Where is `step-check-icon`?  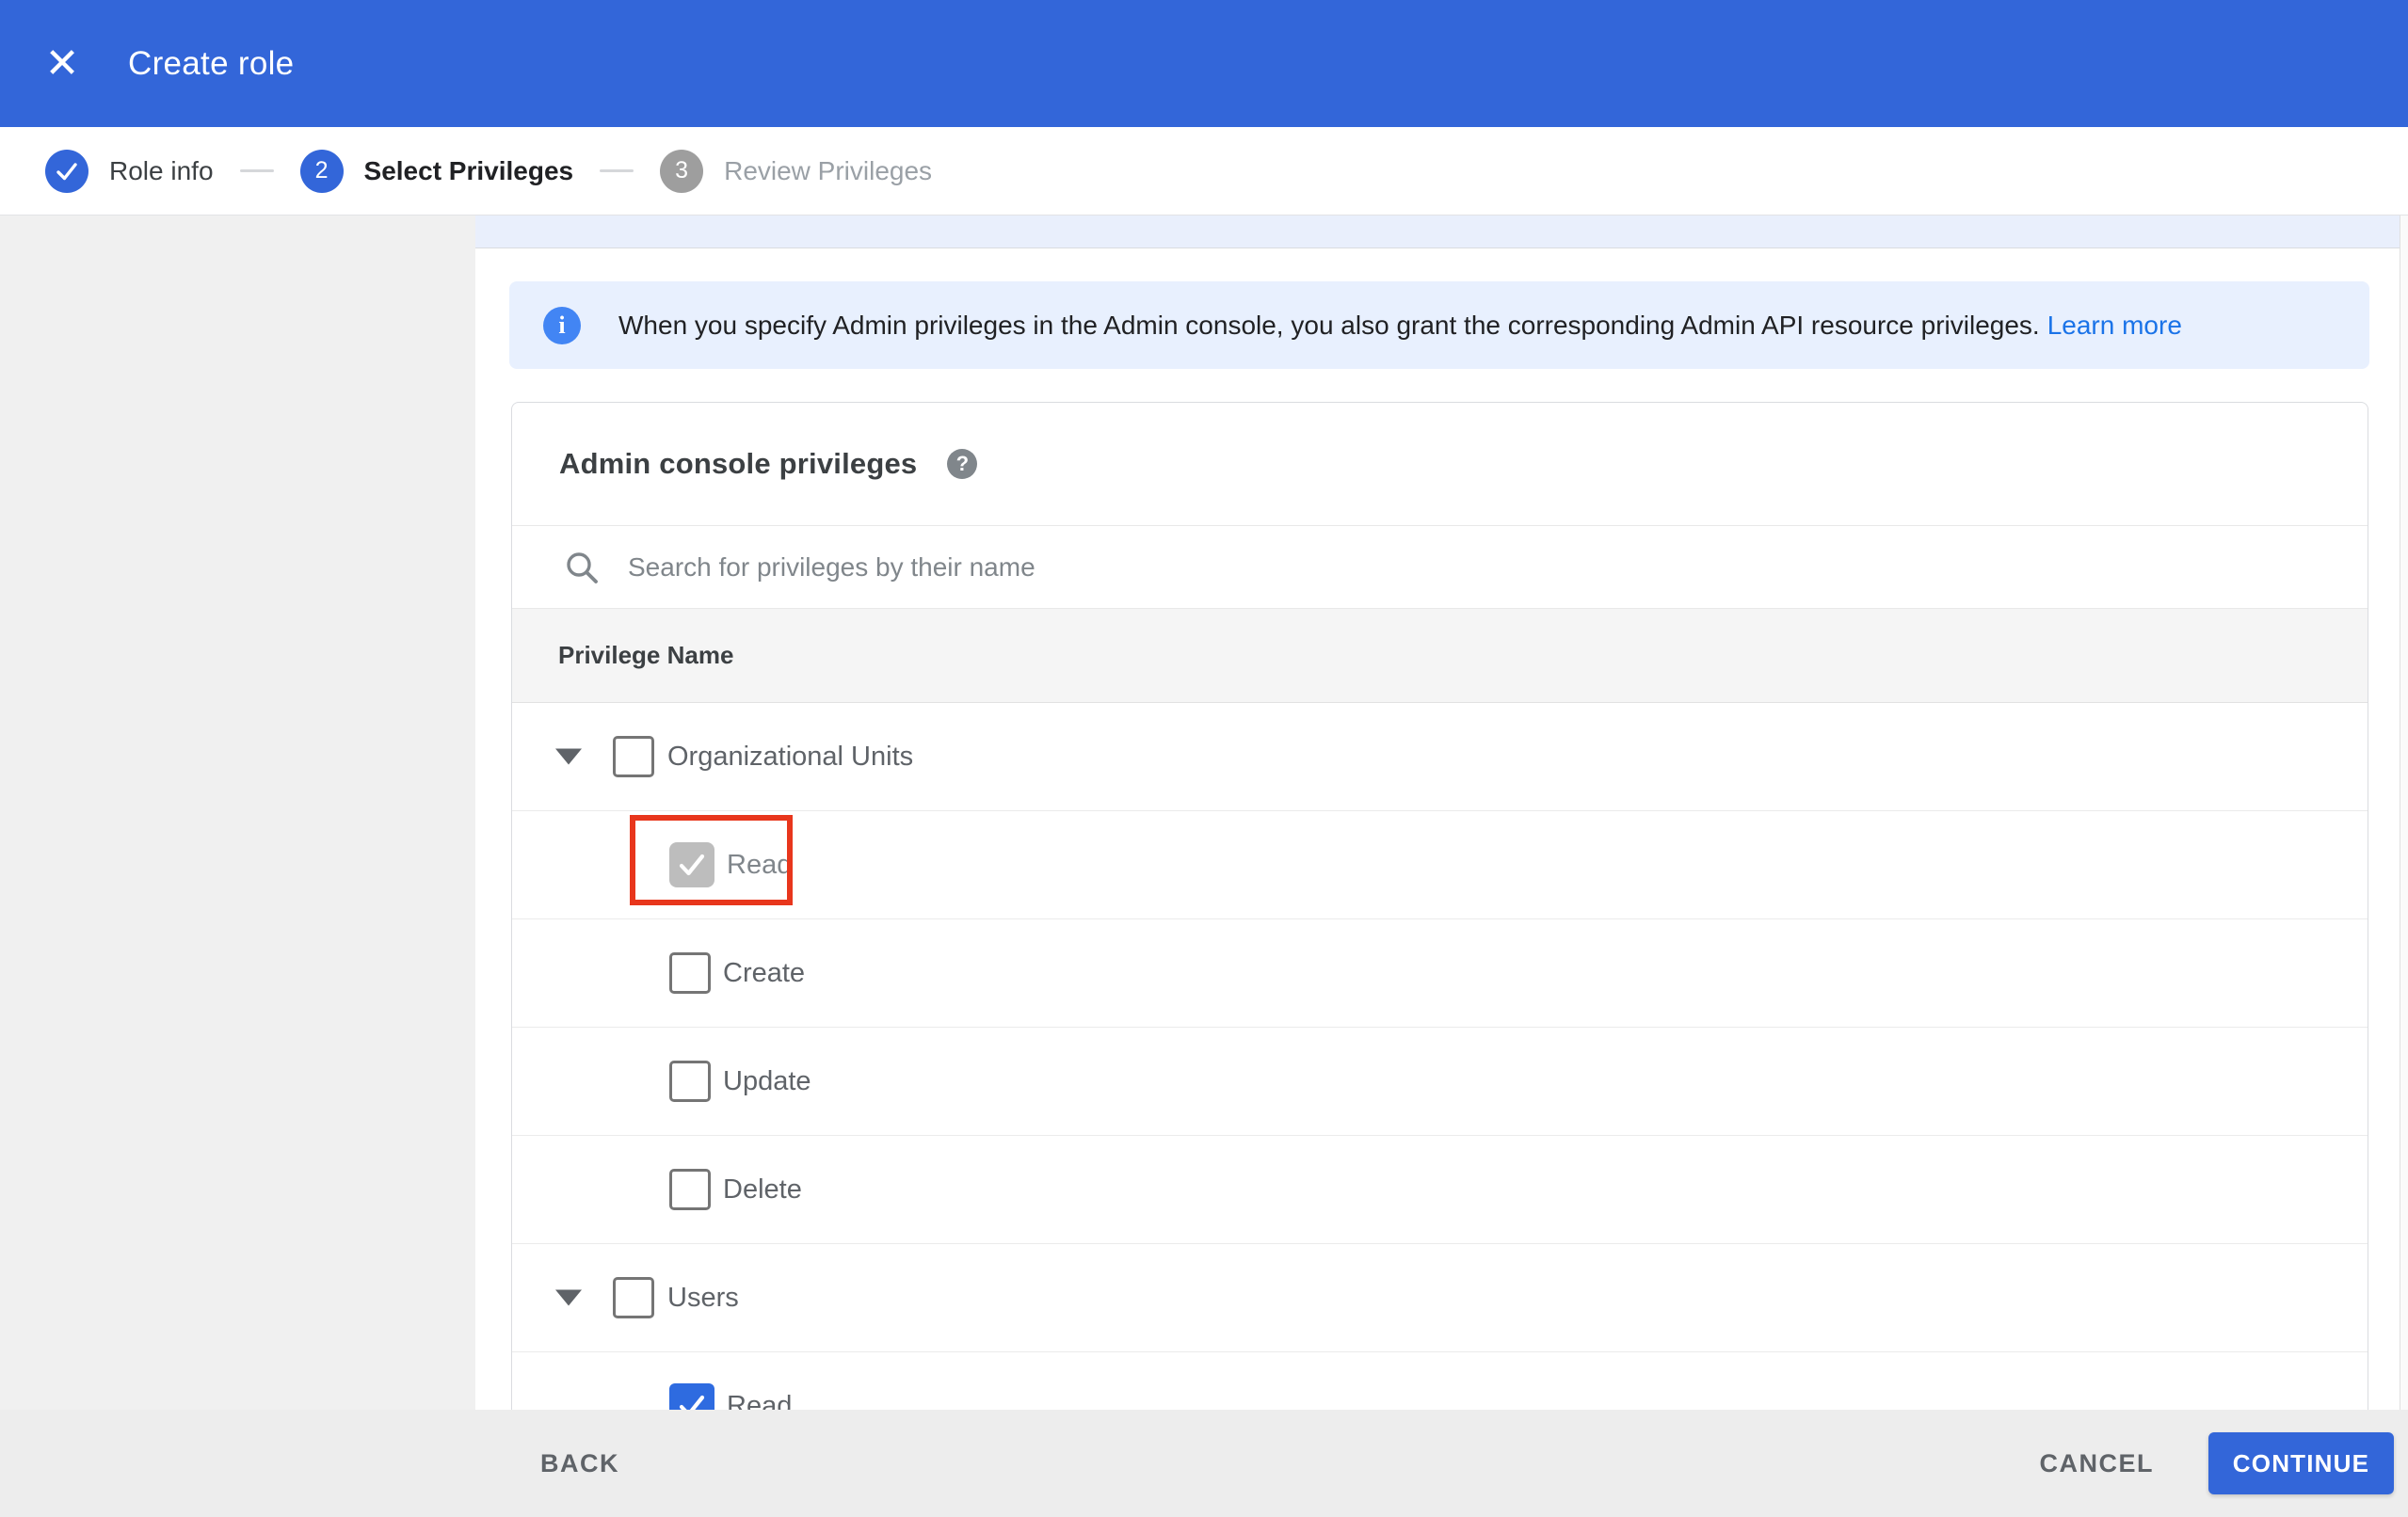 step-check-icon is located at coordinates (66, 171).